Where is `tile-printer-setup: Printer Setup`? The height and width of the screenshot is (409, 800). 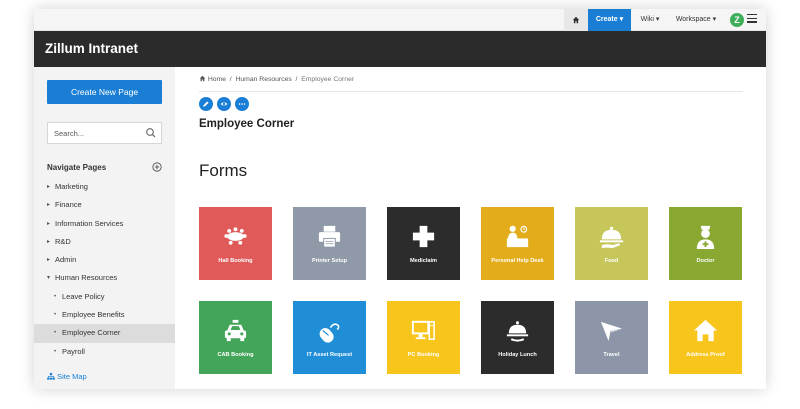 tile-printer-setup: Printer Setup is located at coordinates (329, 243).